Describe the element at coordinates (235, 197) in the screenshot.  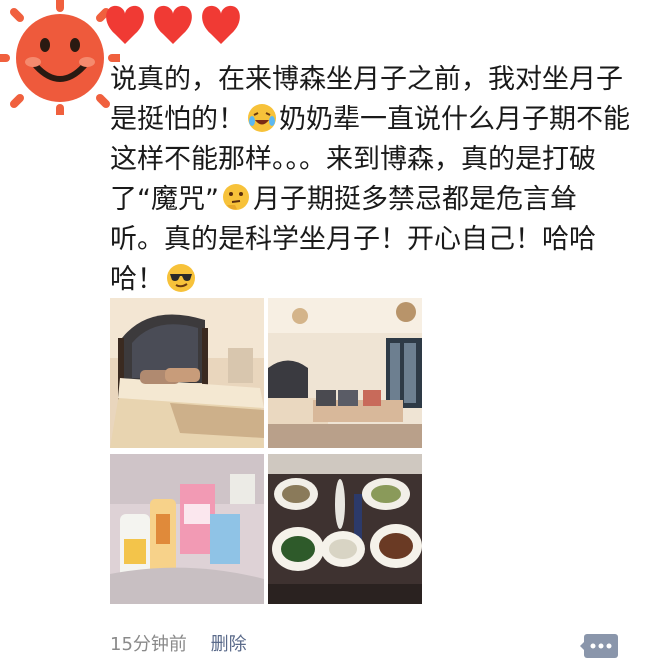
I see `thinking-emoji-icon` at that location.